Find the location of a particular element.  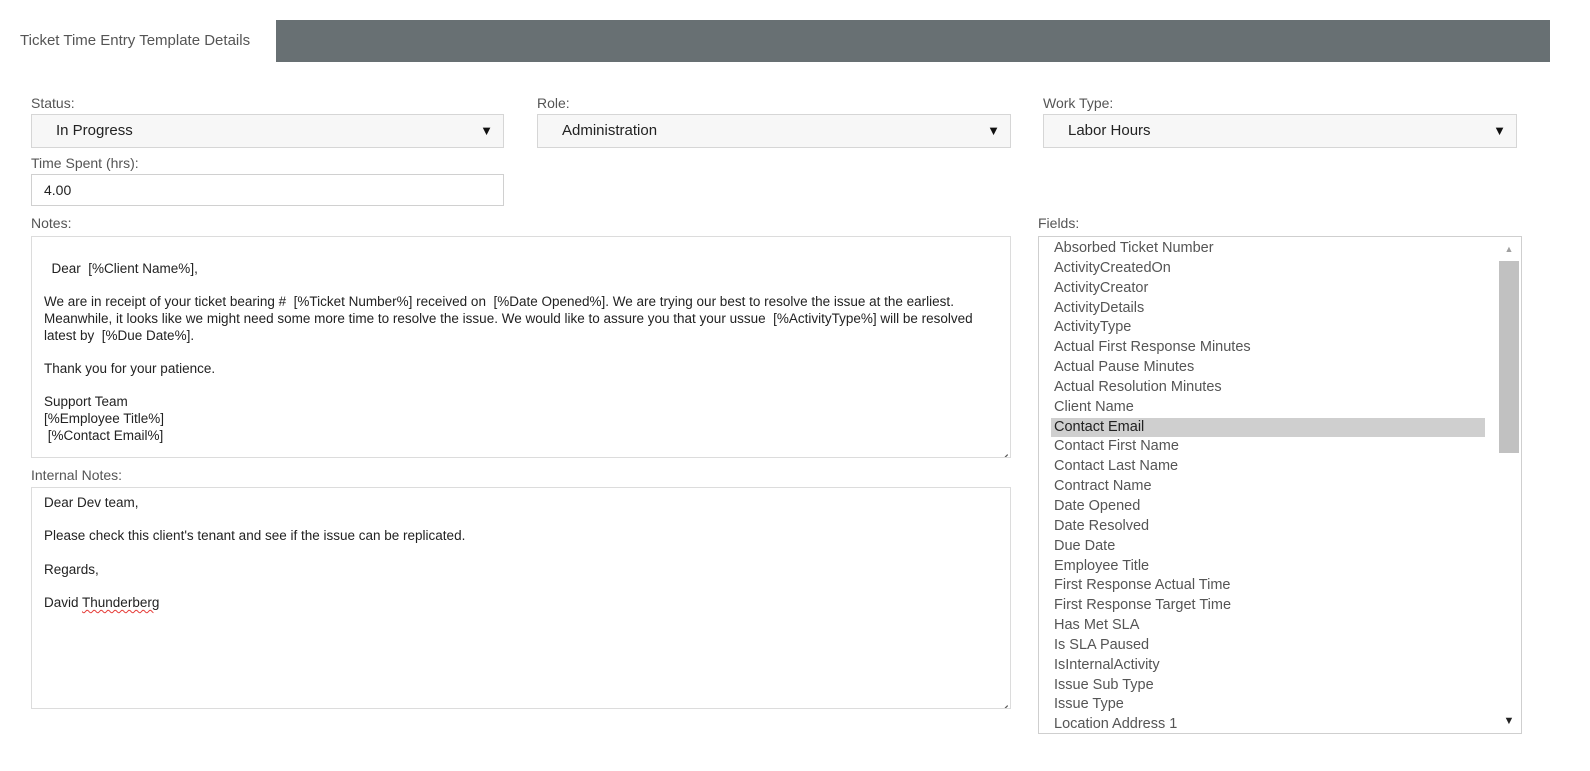

fields-list-item: First Response Actual Time is located at coordinates (1268, 586).